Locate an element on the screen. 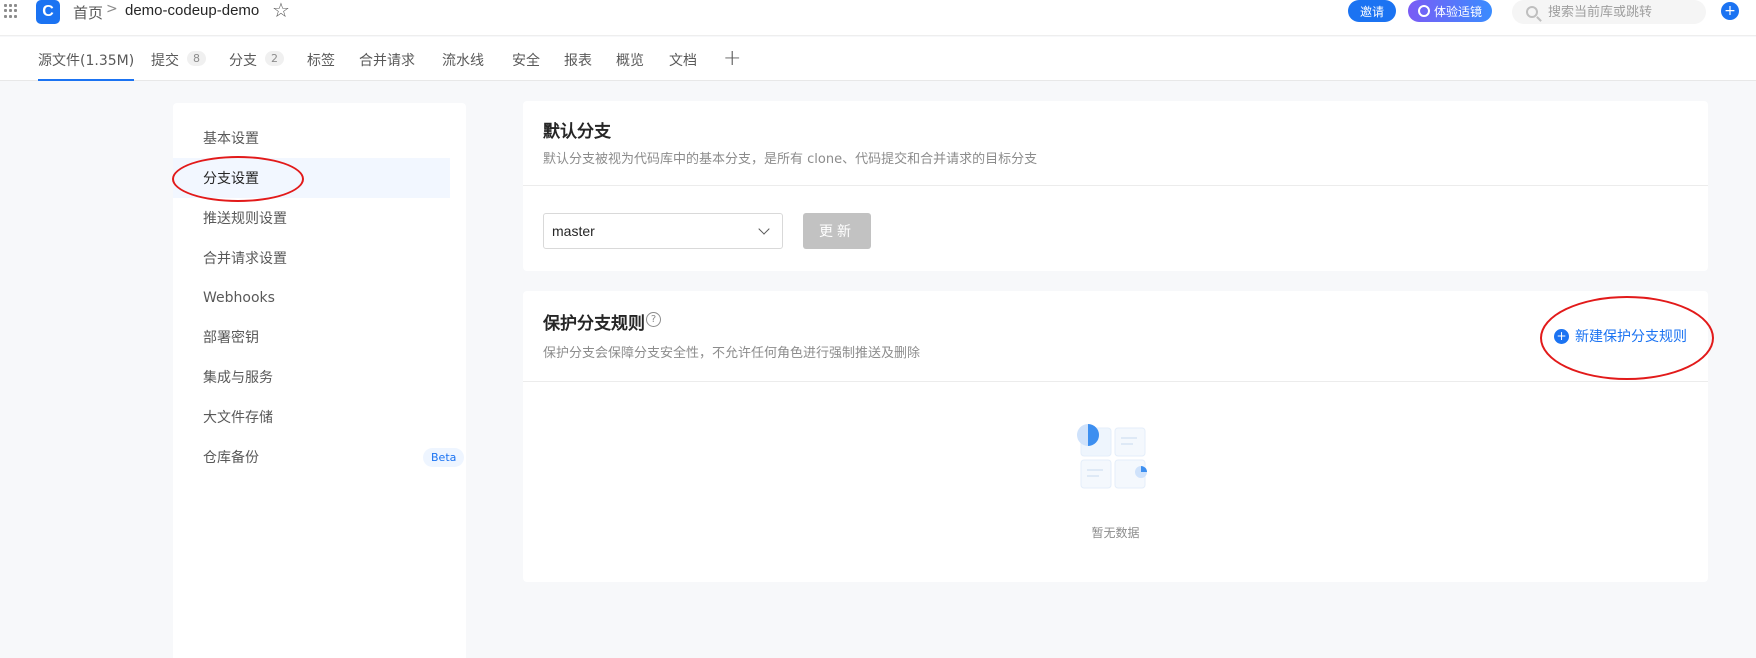 The height and width of the screenshot is (658, 1756). codeup-logo: C is located at coordinates (48, 12).